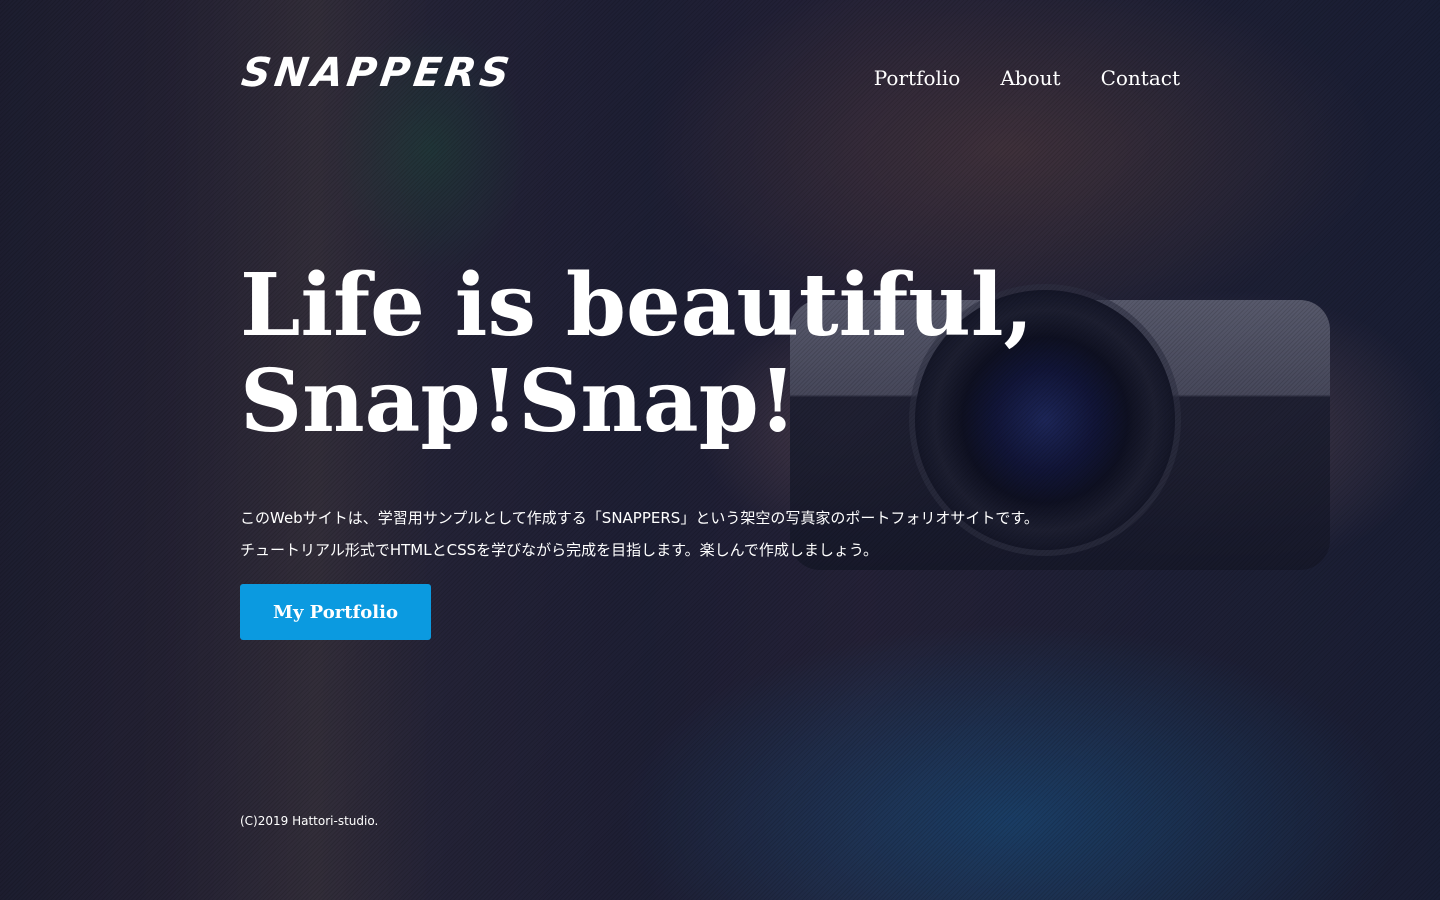 Image resolution: width=1440 pixels, height=900 pixels. I want to click on nav-item-about: About, so click(1030, 78).